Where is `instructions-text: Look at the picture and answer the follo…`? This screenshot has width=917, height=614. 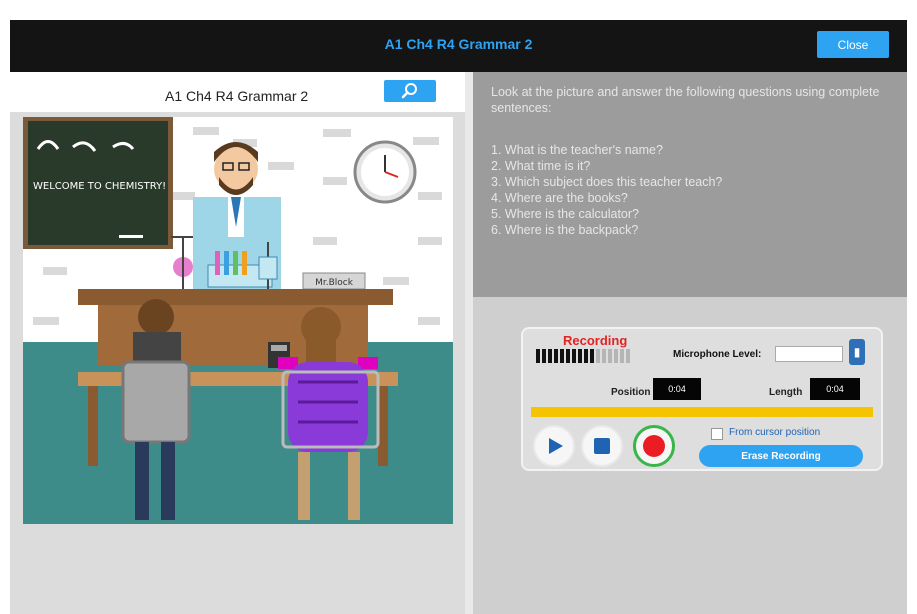
instructions-text: Look at the picture and answer the follo… is located at coordinates (685, 100).